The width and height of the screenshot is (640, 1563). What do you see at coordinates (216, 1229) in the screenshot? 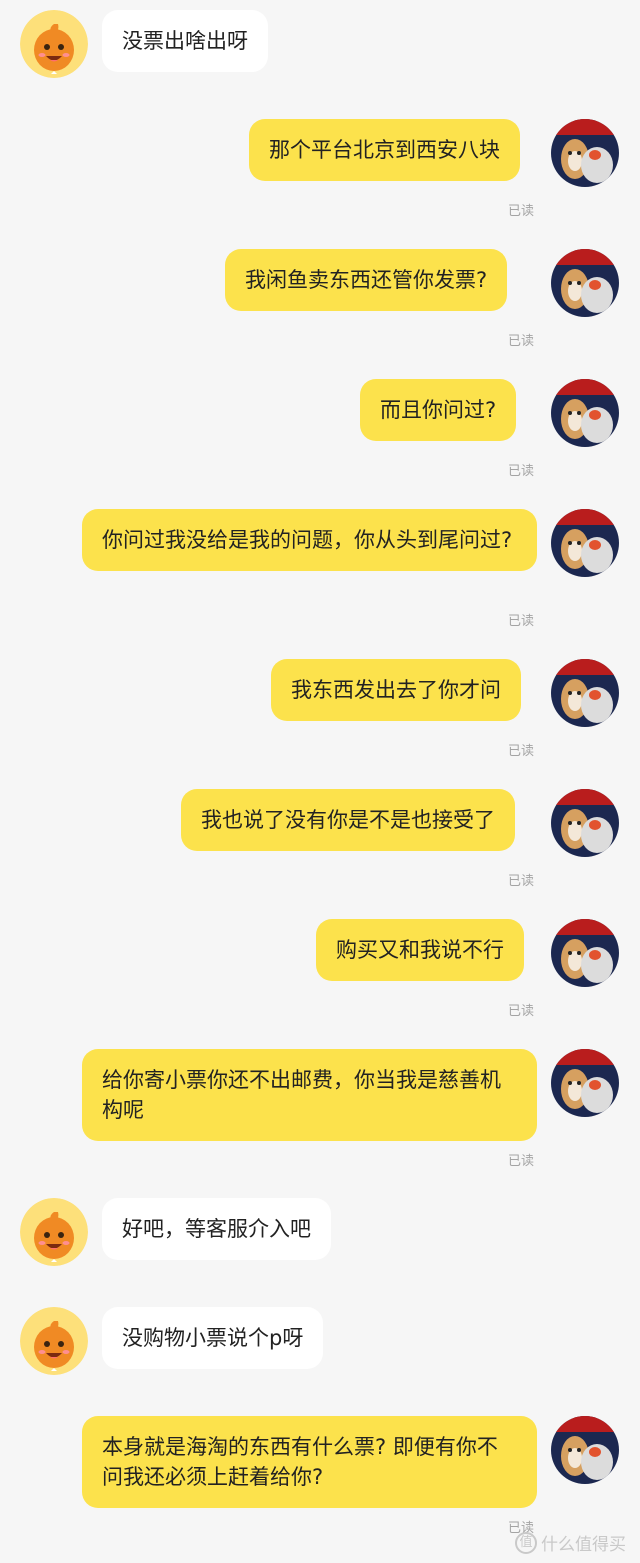
I see `message-bubble: 好吧，等客服介入吧` at bounding box center [216, 1229].